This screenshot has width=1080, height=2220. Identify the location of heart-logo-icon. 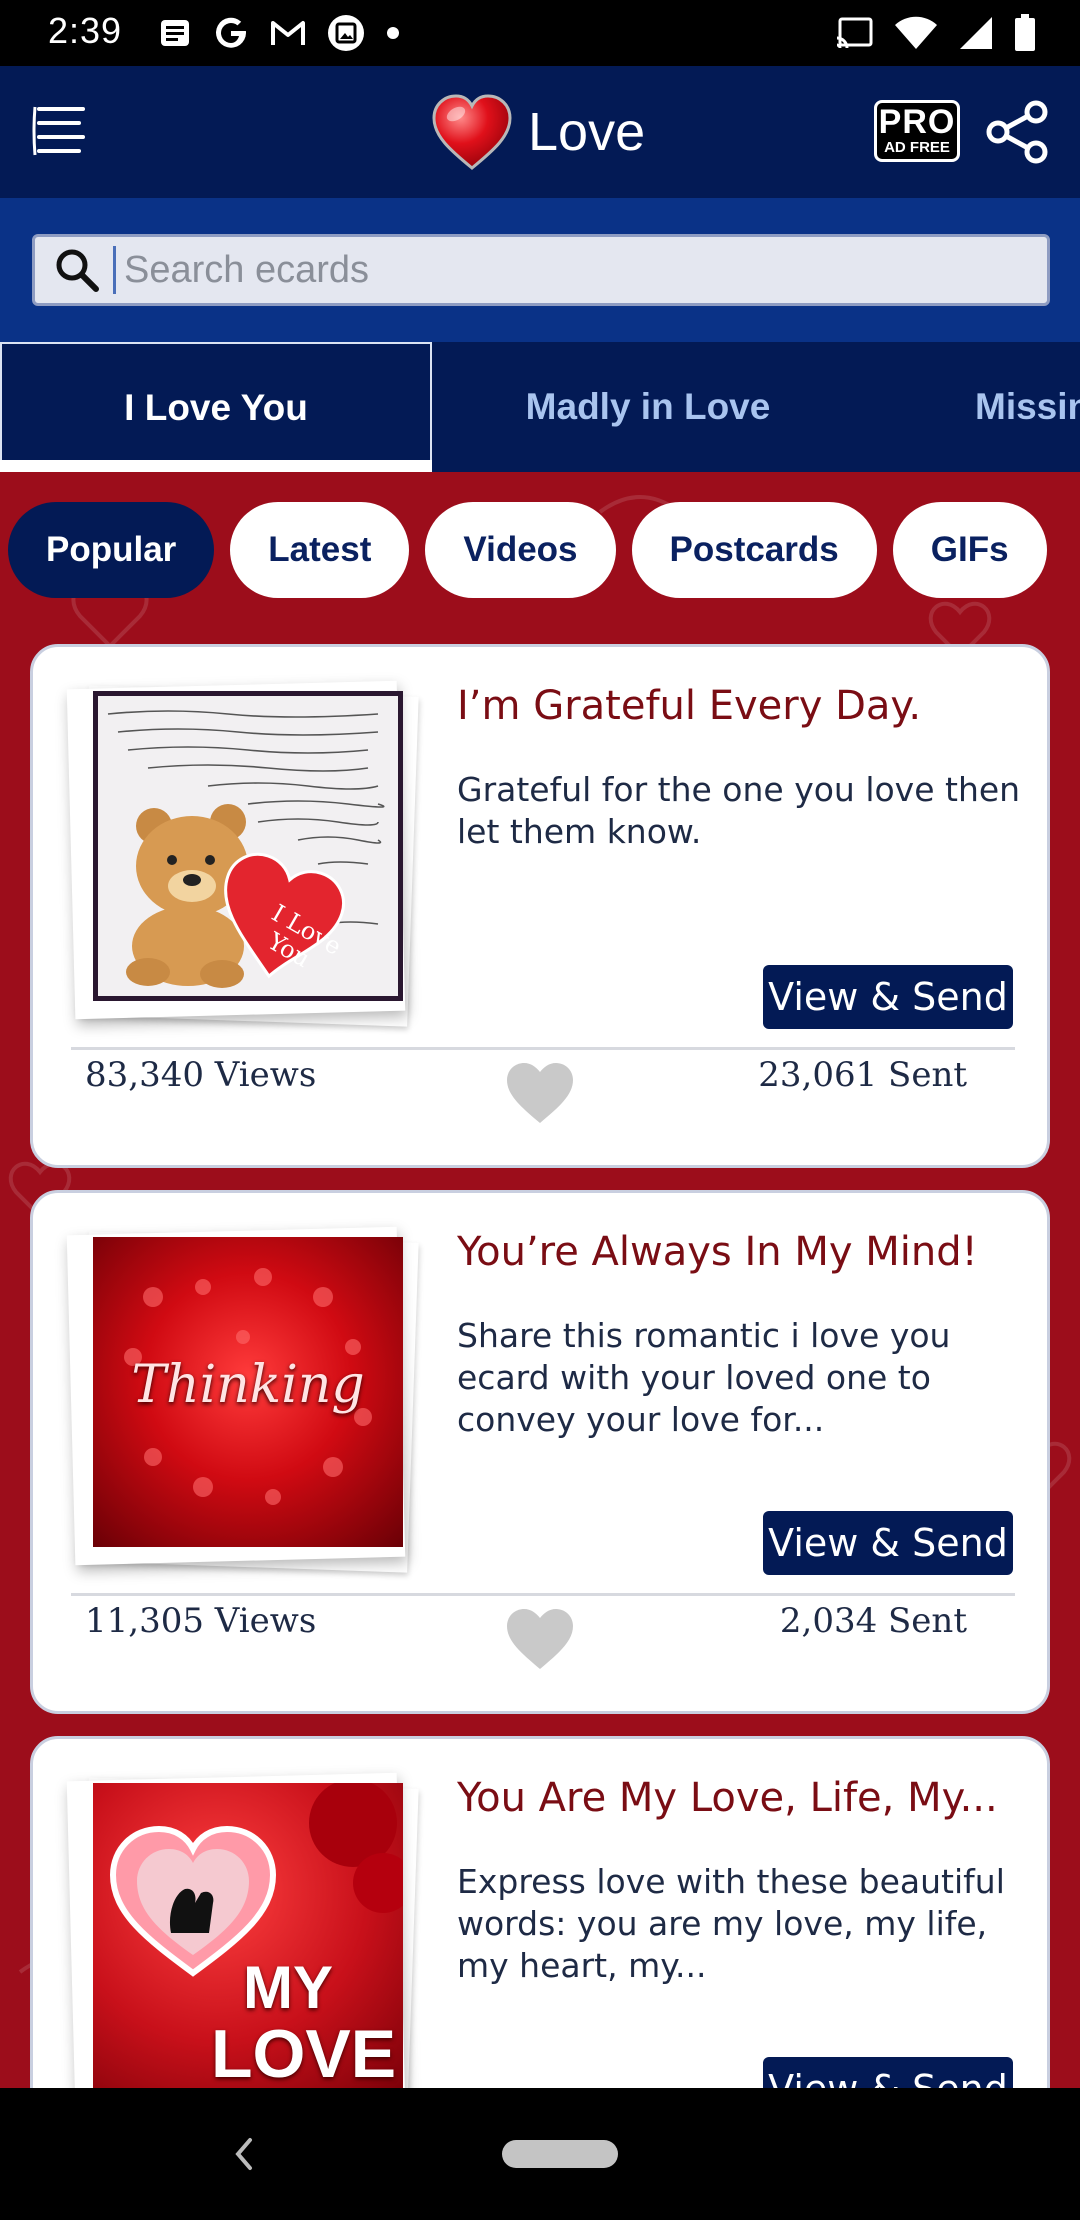
(472, 132).